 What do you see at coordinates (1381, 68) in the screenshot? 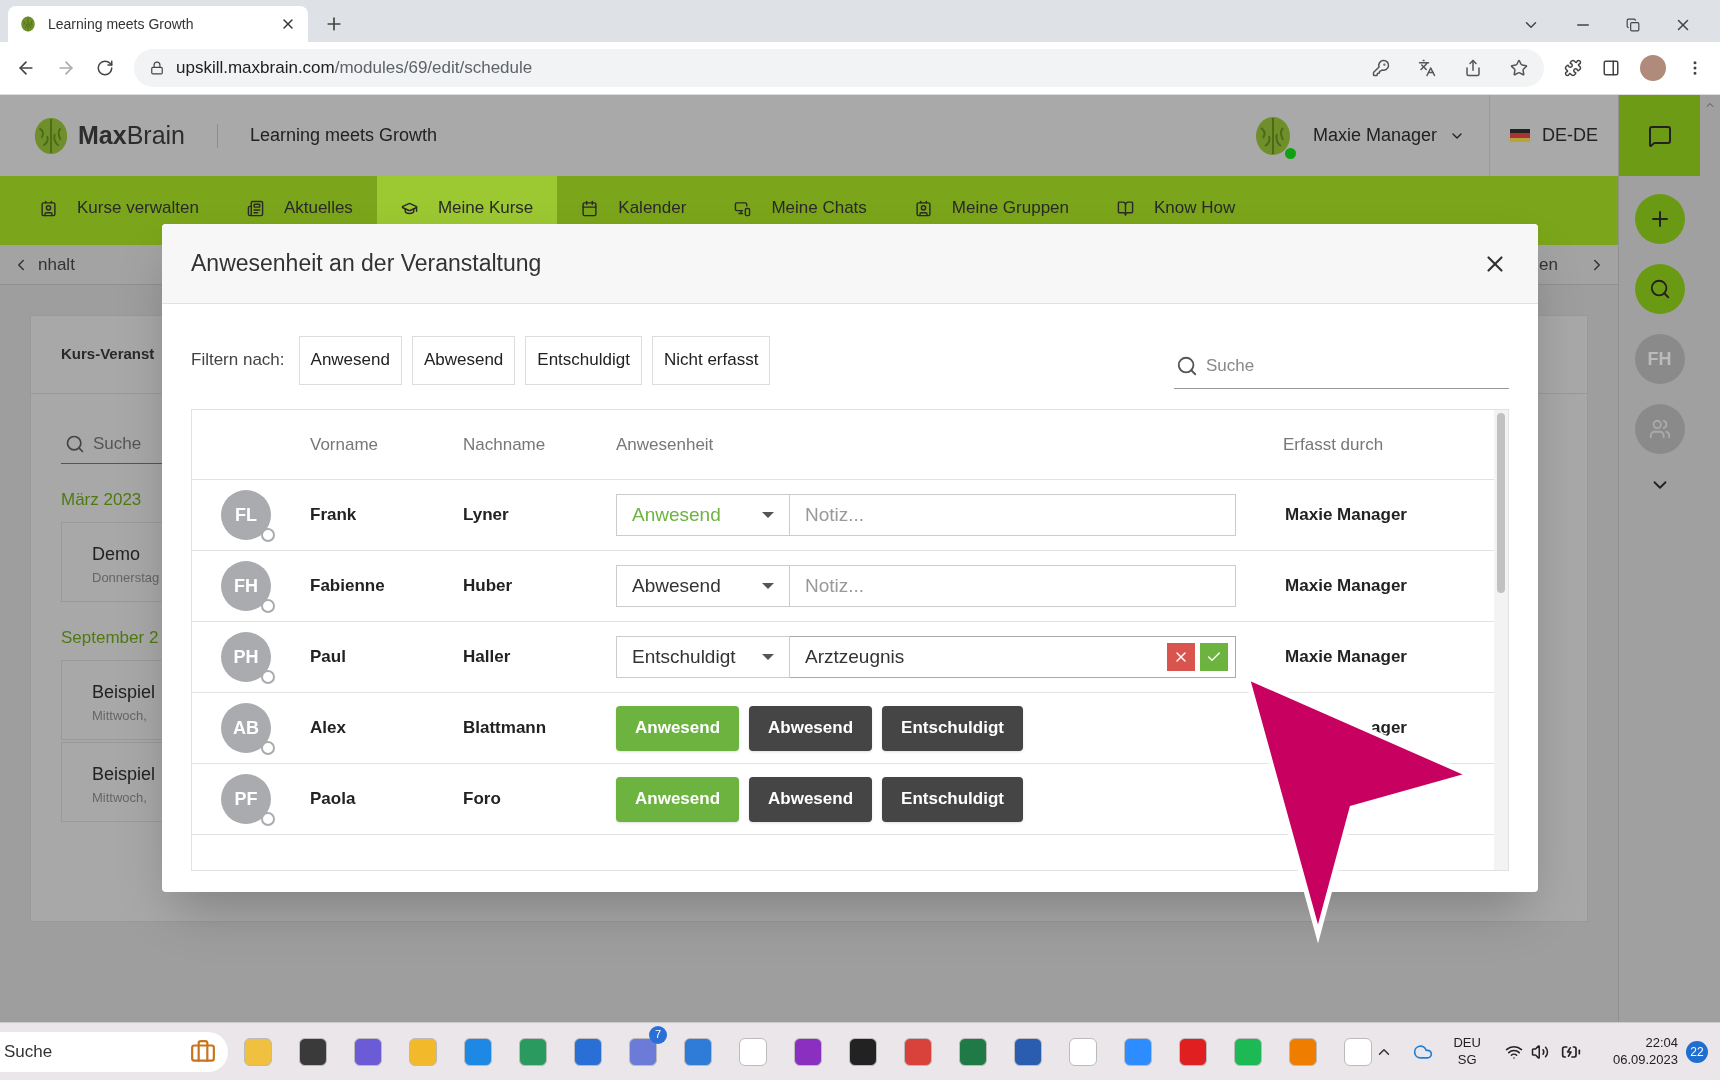
I see `key-icon` at bounding box center [1381, 68].